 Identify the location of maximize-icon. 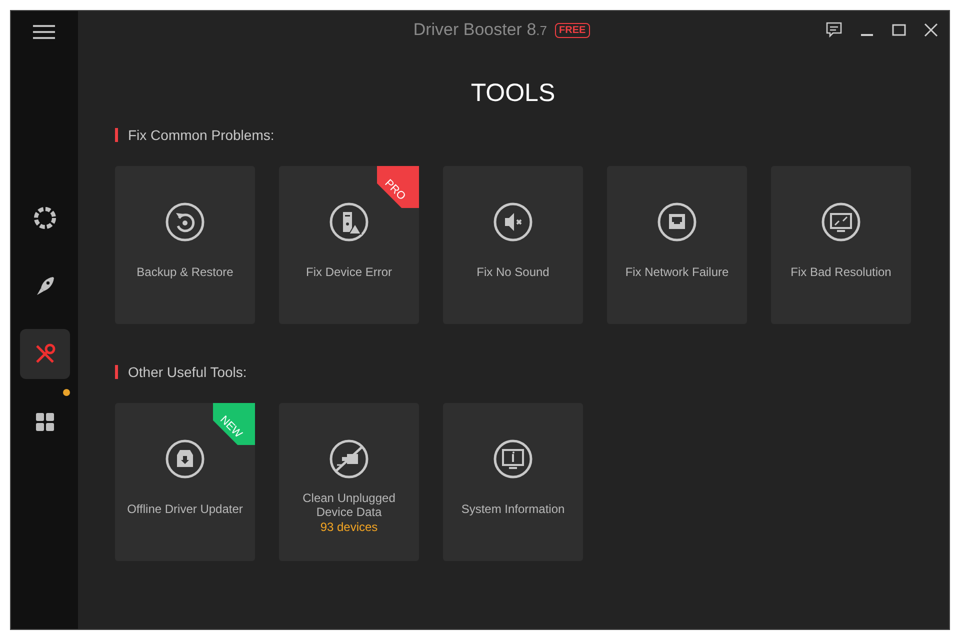
(899, 30).